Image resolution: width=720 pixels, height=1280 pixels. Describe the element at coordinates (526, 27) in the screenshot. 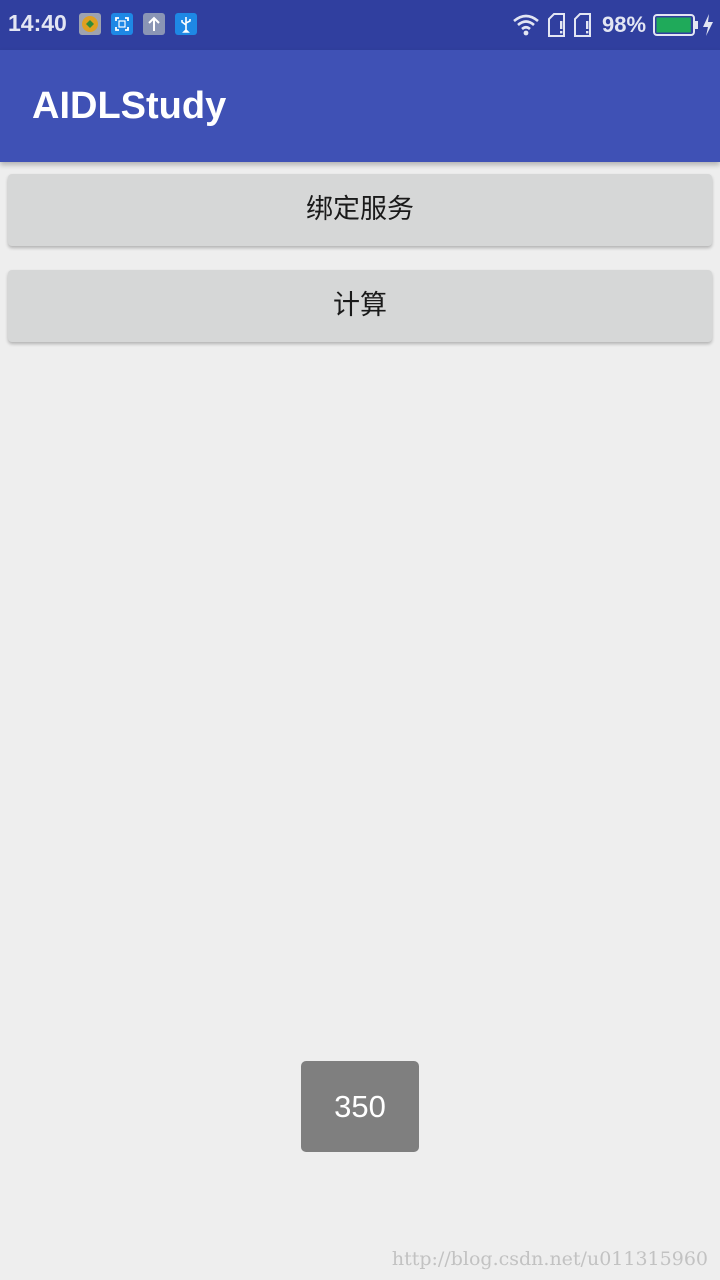

I see `wifi-icon` at that location.